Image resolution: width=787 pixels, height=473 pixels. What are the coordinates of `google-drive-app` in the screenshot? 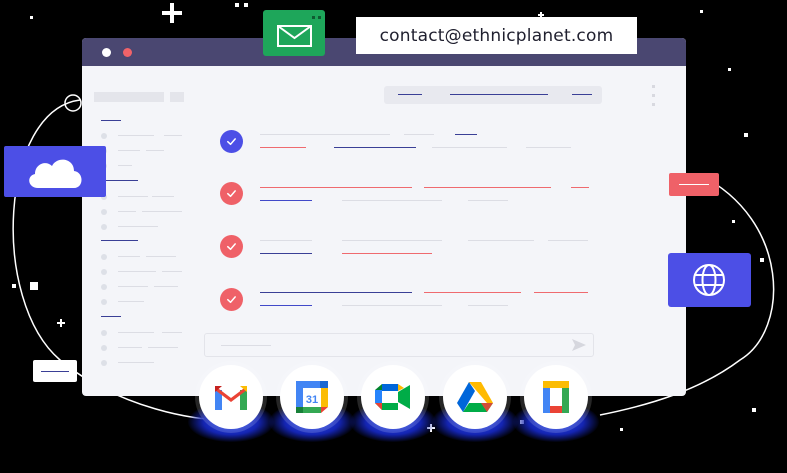 It's located at (475, 397).